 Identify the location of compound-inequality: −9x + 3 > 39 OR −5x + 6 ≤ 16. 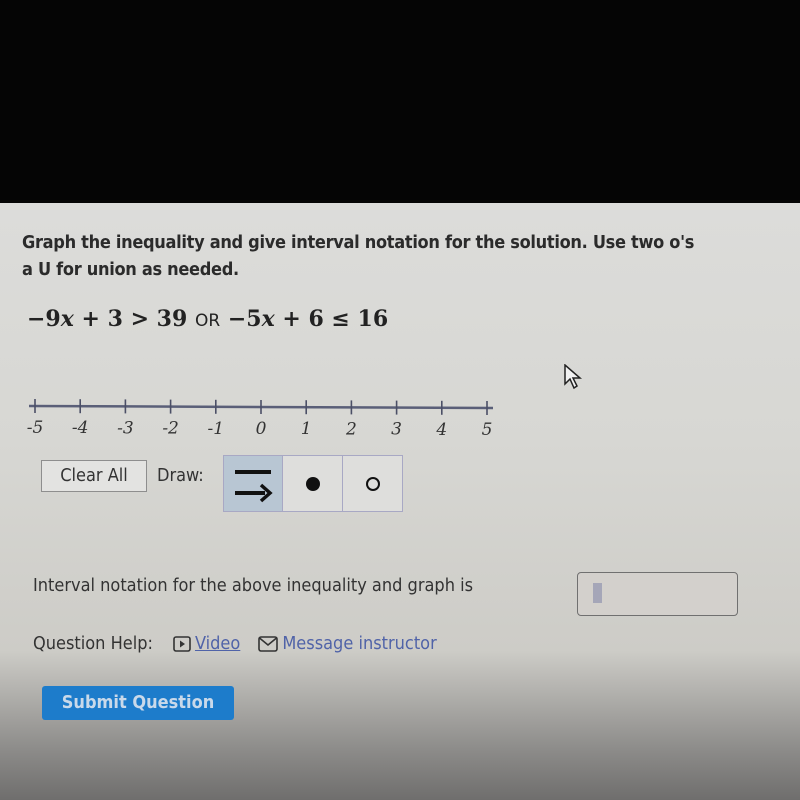
(207, 319).